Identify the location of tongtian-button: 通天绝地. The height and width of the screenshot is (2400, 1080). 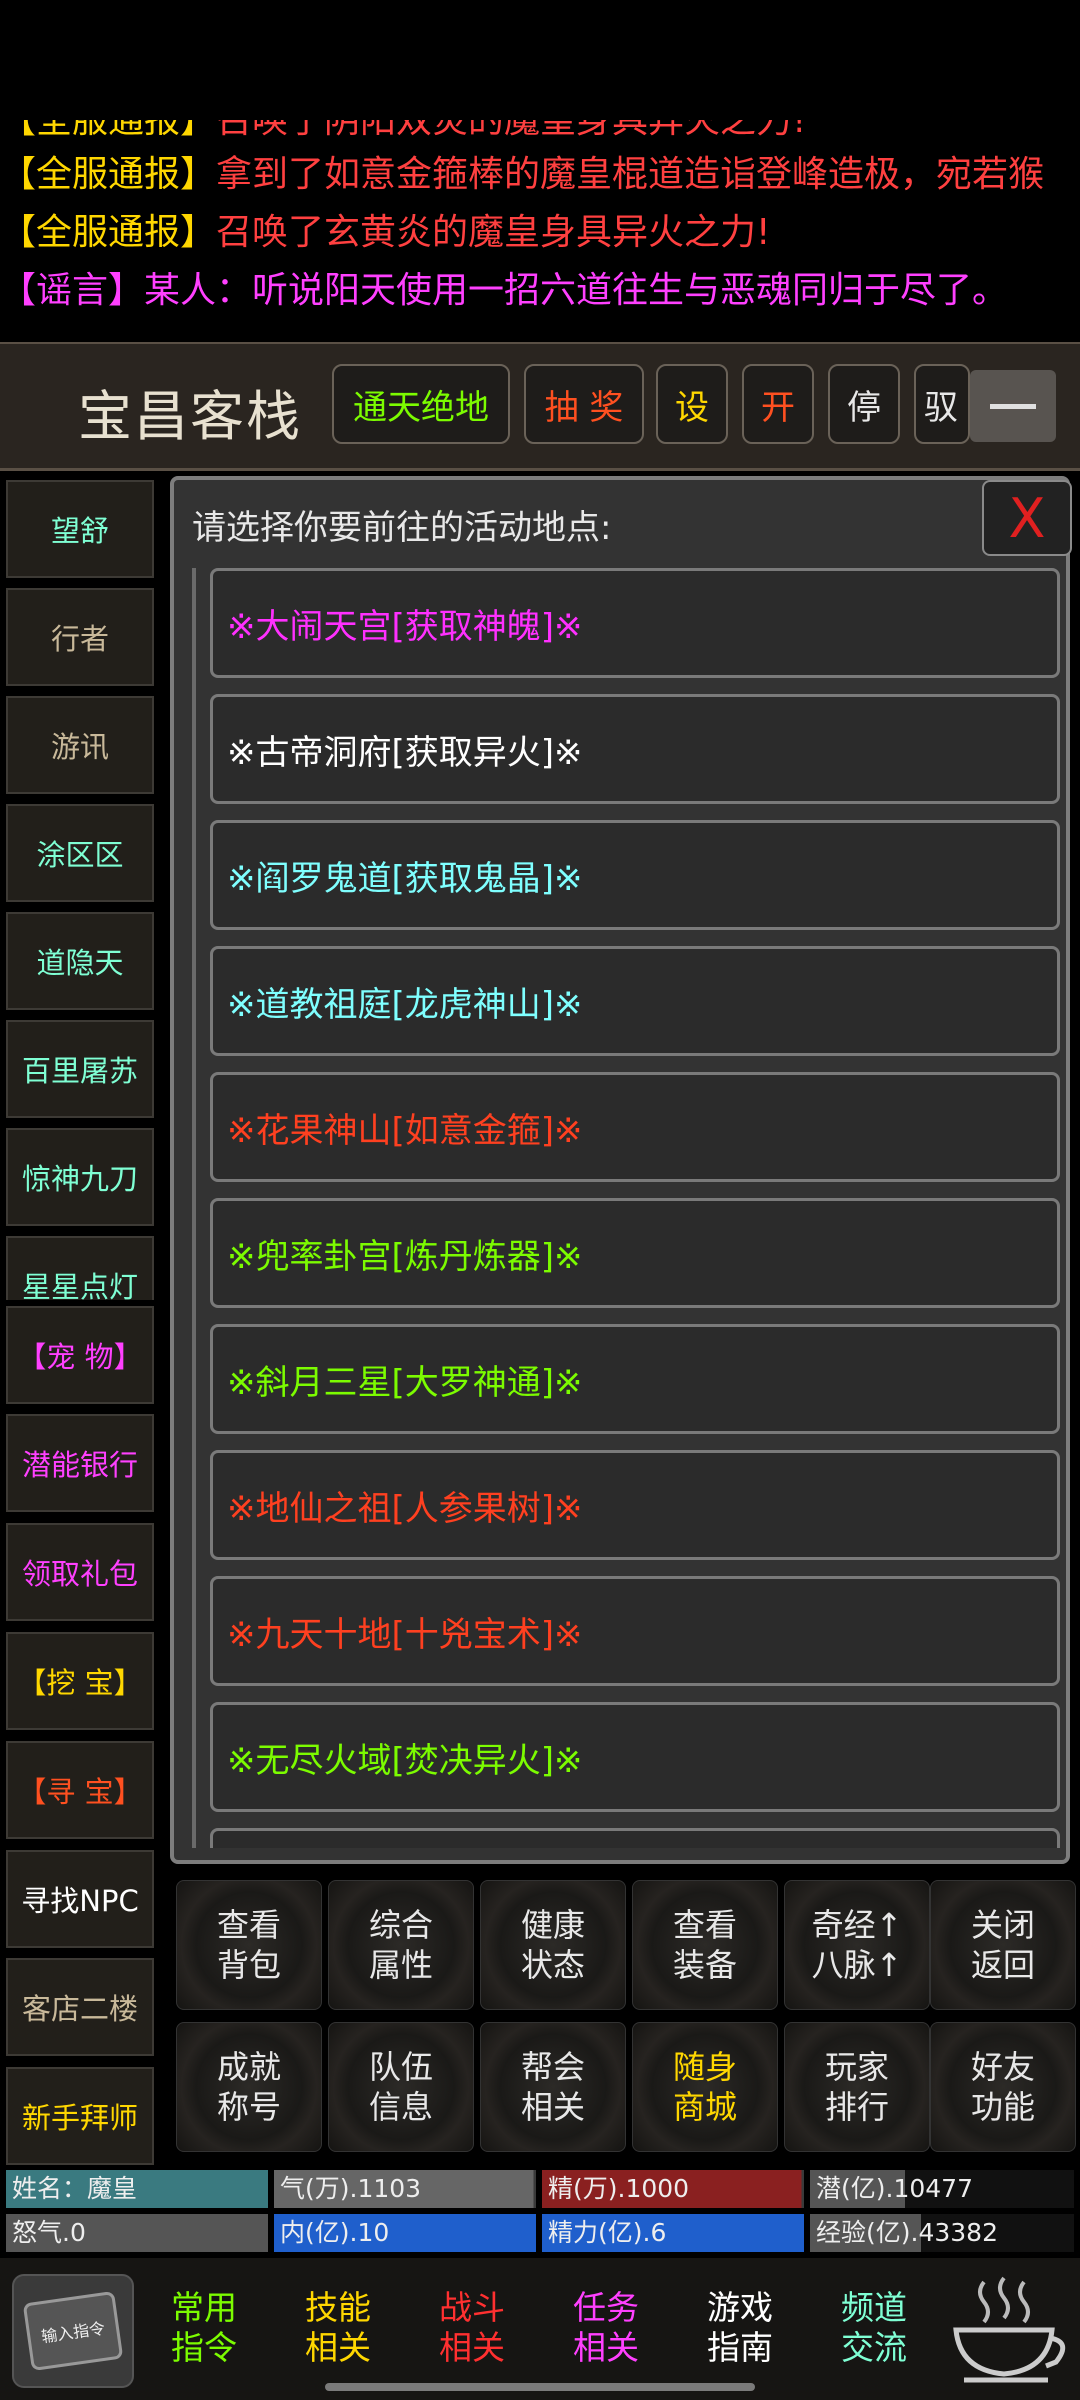
(421, 404).